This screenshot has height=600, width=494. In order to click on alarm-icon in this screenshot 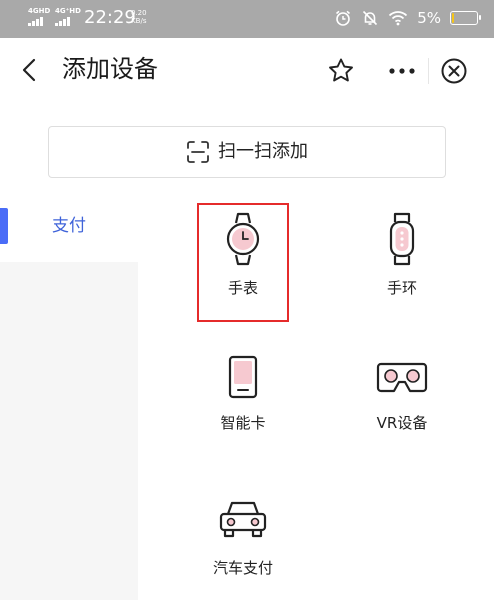, I will do `click(343, 18)`.